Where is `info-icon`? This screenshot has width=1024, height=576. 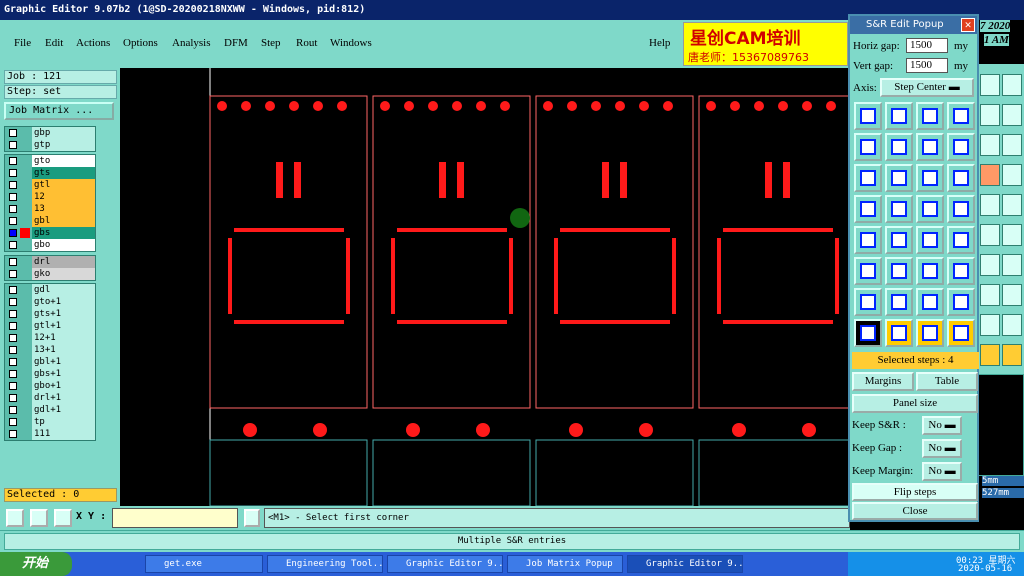
info-icon is located at coordinates (252, 518).